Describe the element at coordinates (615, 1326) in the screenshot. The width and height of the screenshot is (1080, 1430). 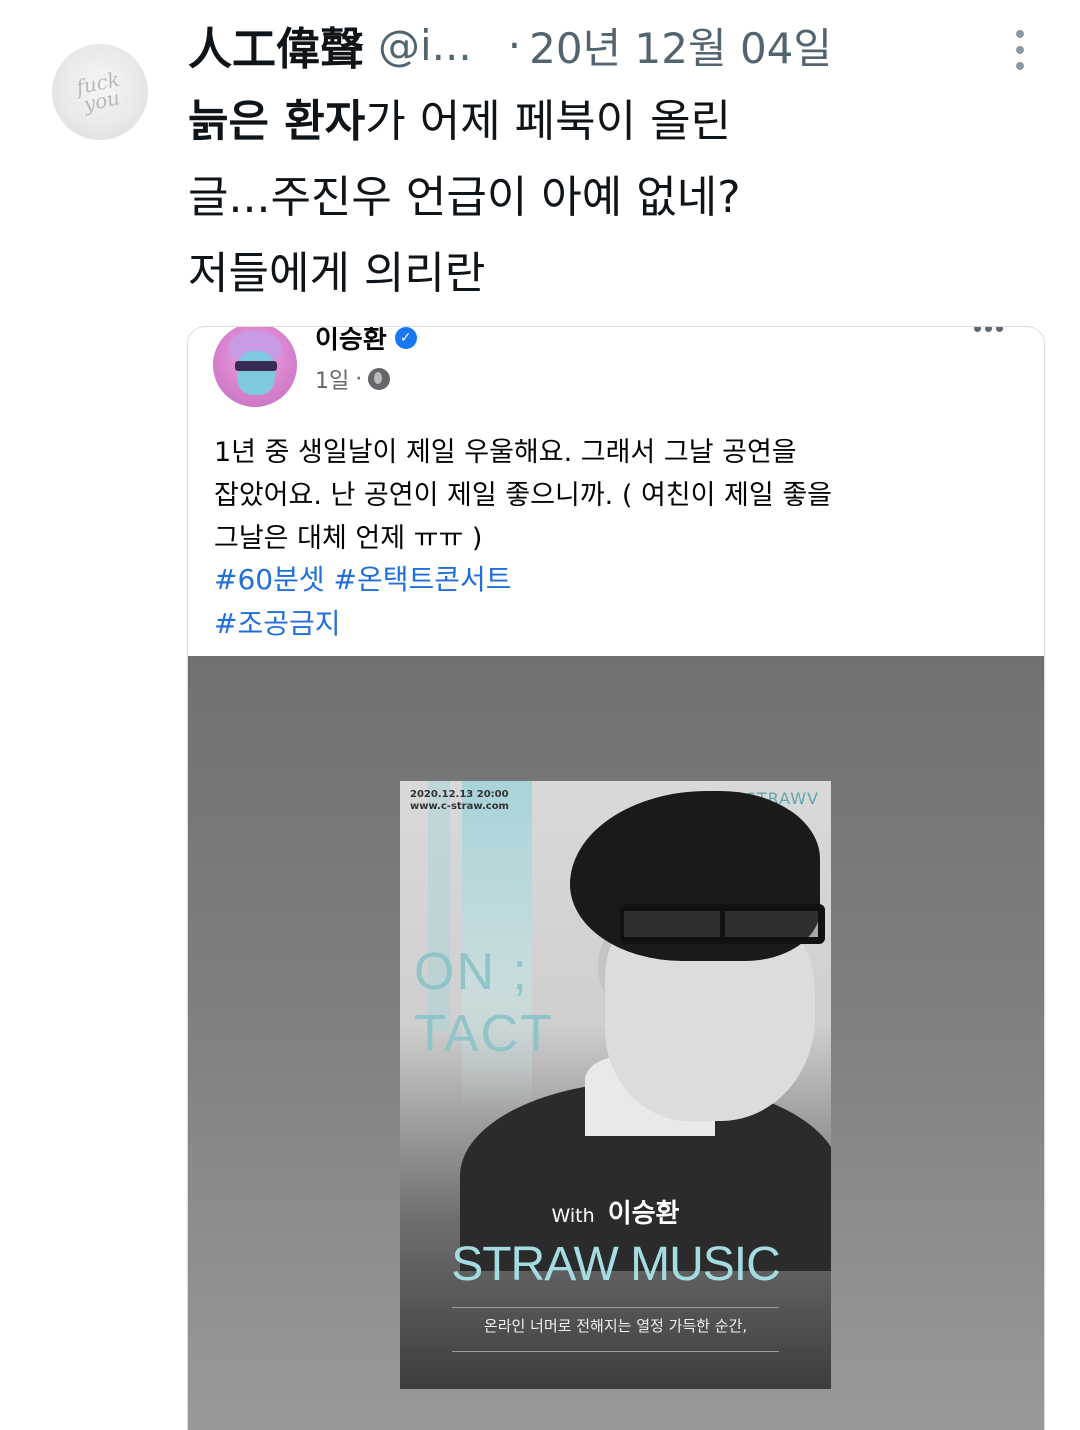
I see `poster-tagline: 온라인 너머로 전해지는 열정 가득한 순간,` at that location.